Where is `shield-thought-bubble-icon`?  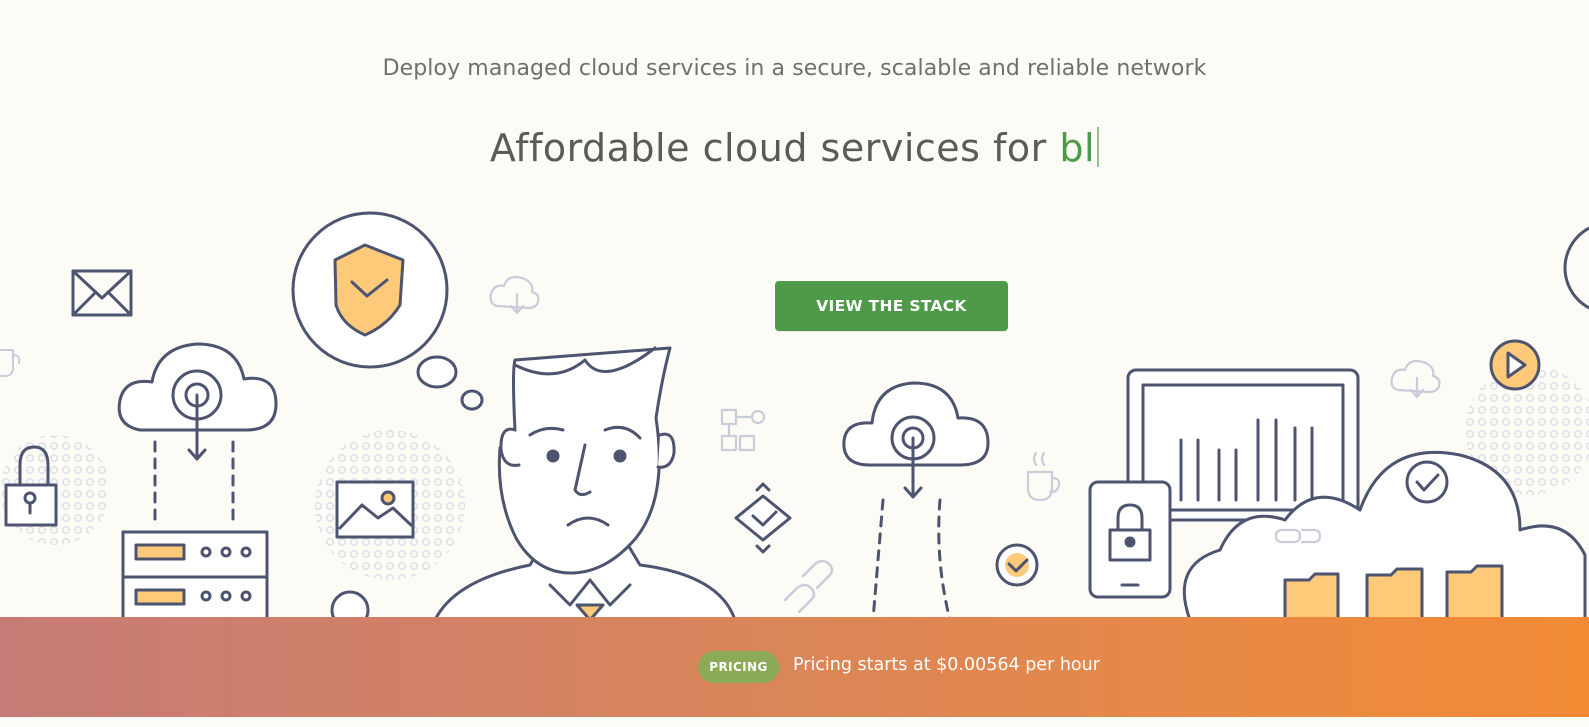
shield-thought-bubble-icon is located at coordinates (387, 311).